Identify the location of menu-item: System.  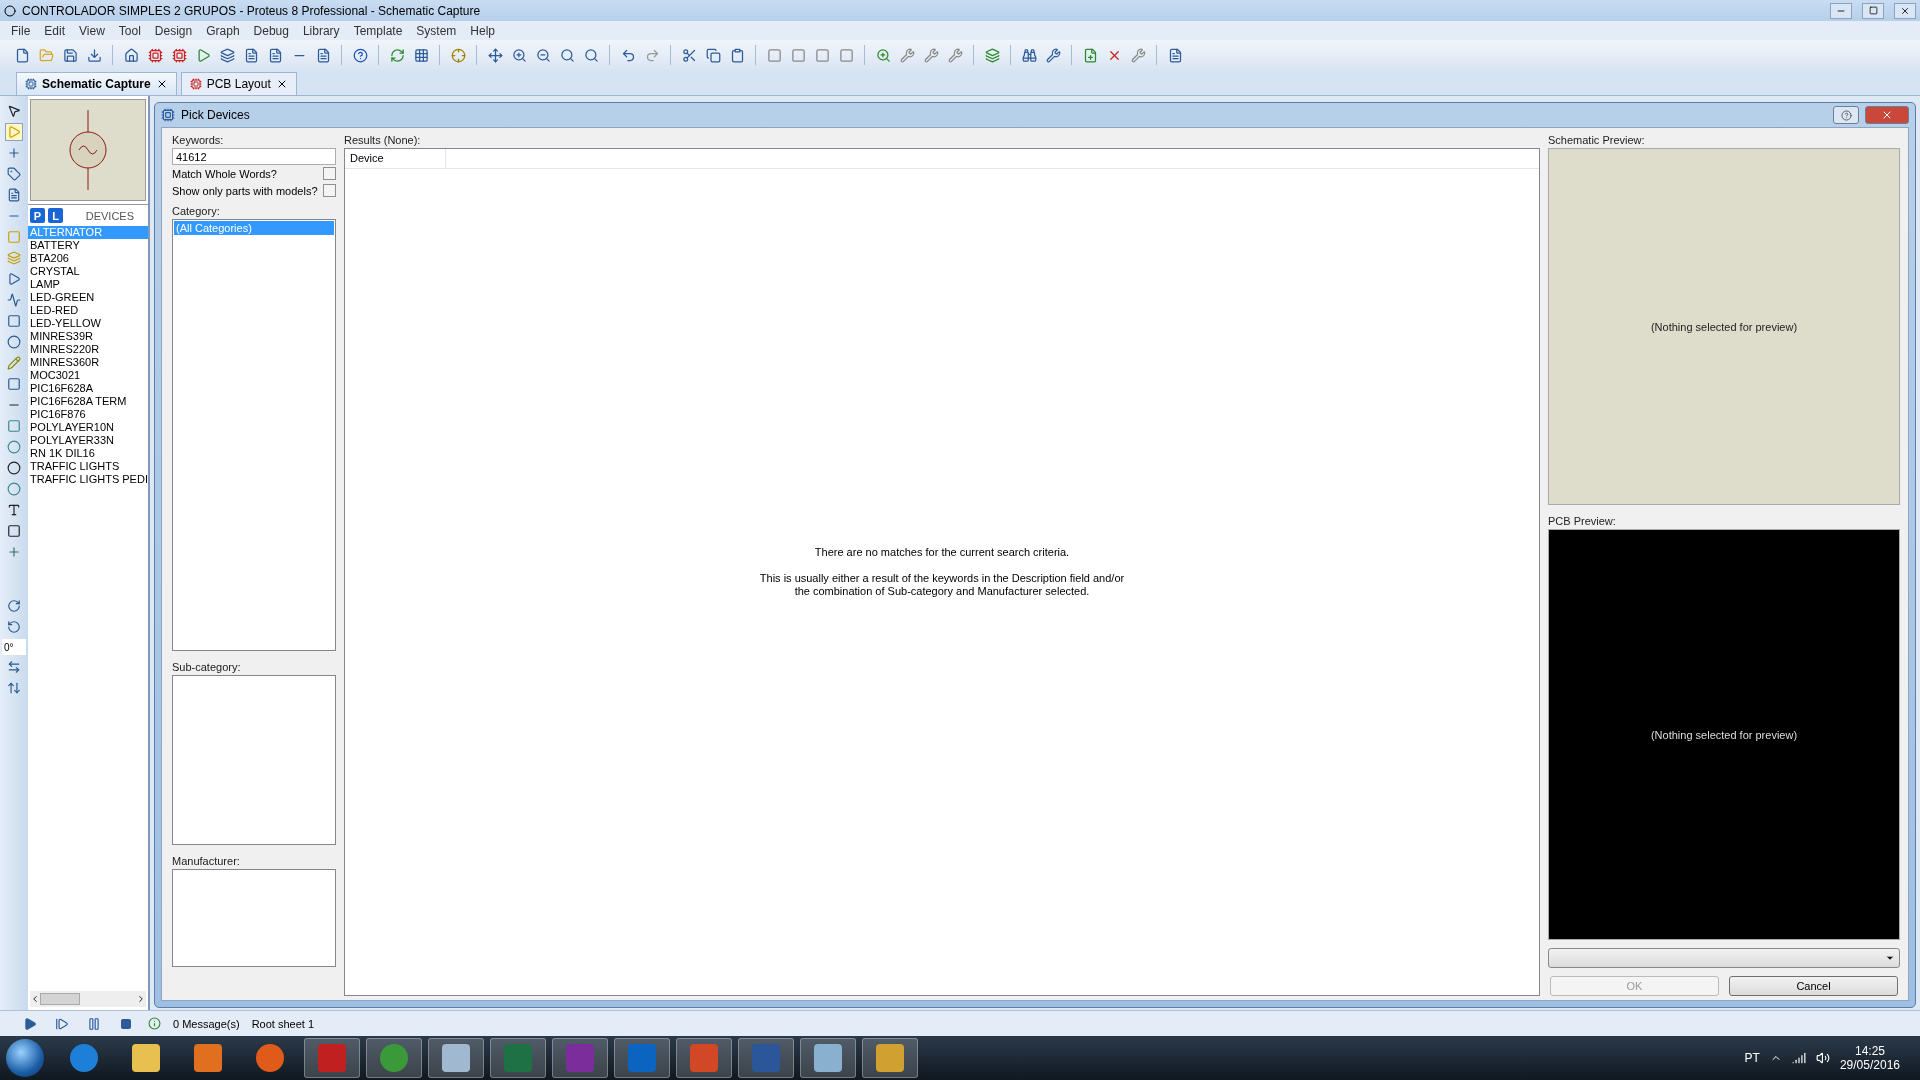
(436, 30).